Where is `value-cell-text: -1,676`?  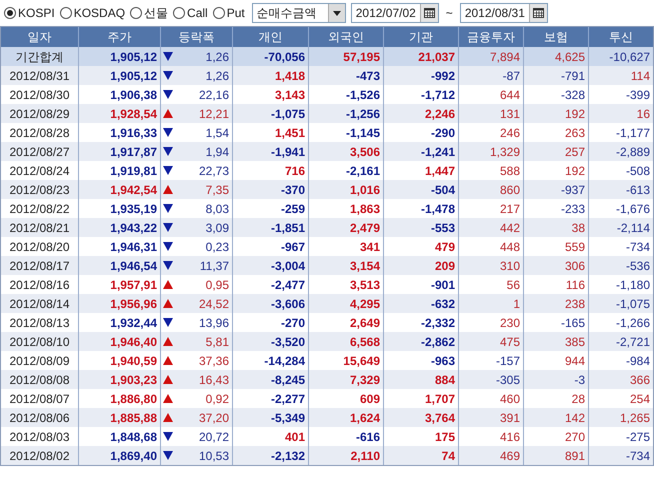 value-cell-text: -1,676 is located at coordinates (632, 209).